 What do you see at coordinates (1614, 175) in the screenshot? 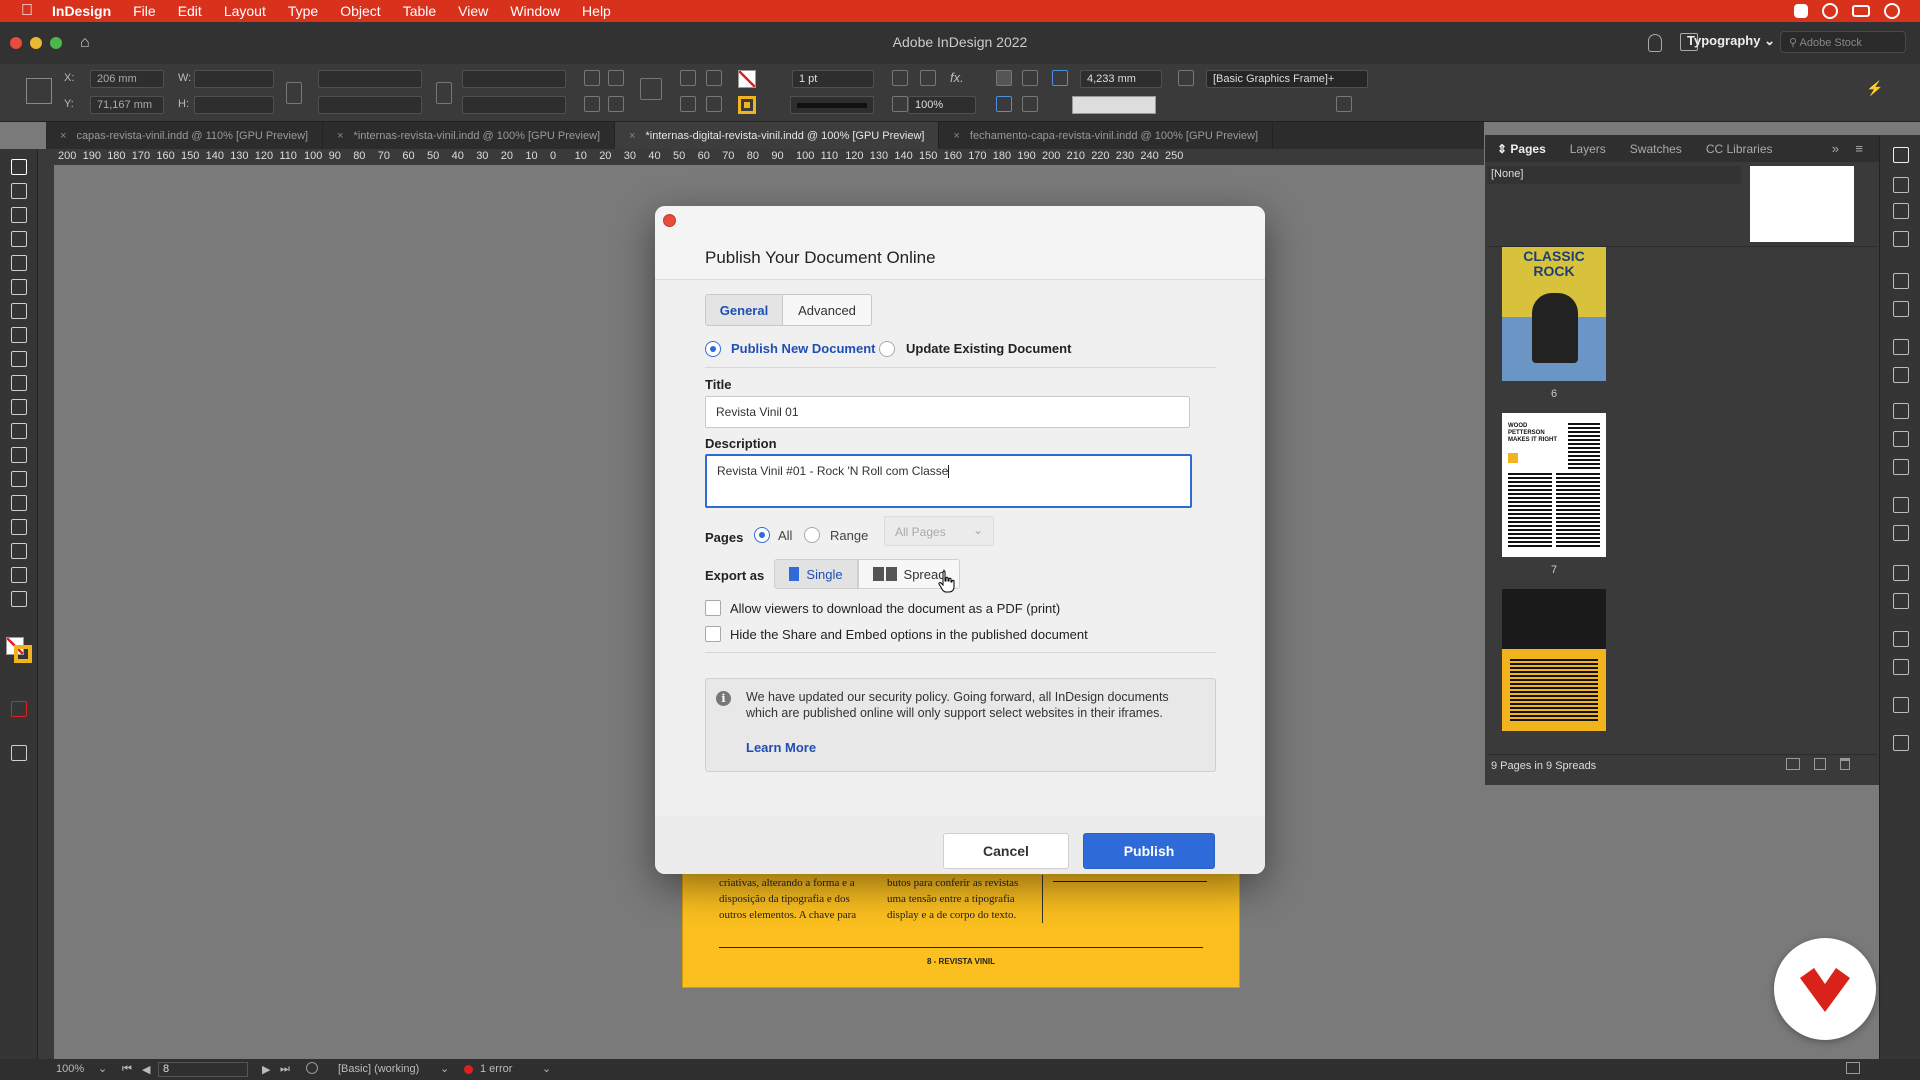
I see `none-master: [None]` at bounding box center [1614, 175].